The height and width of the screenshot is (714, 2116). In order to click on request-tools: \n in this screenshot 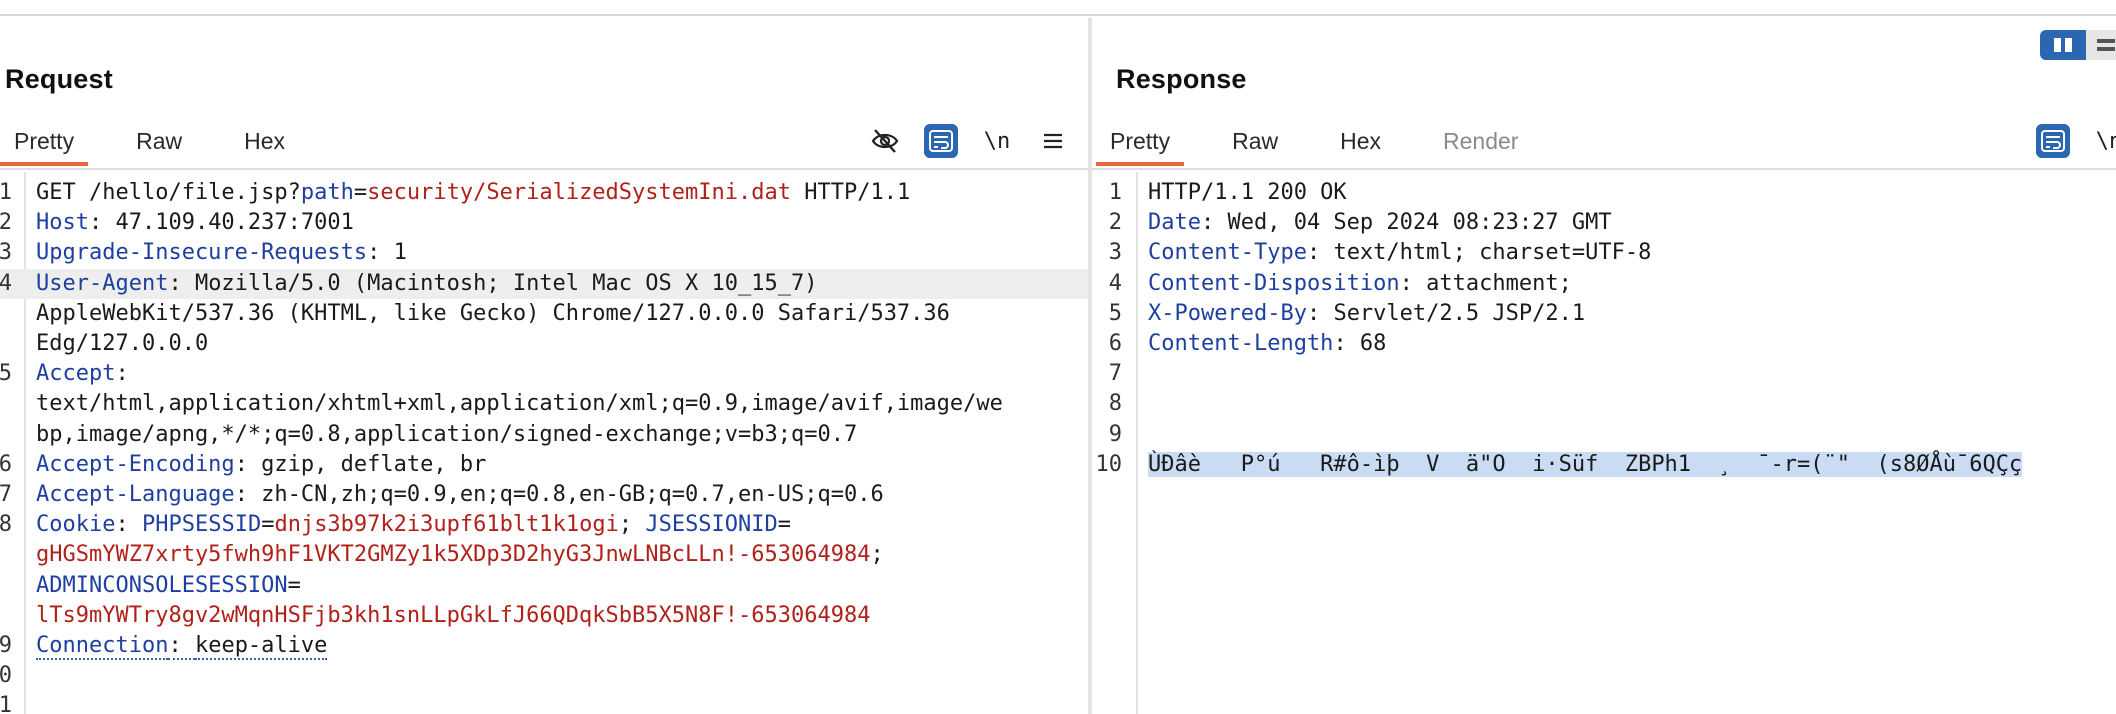, I will do `click(978, 141)`.